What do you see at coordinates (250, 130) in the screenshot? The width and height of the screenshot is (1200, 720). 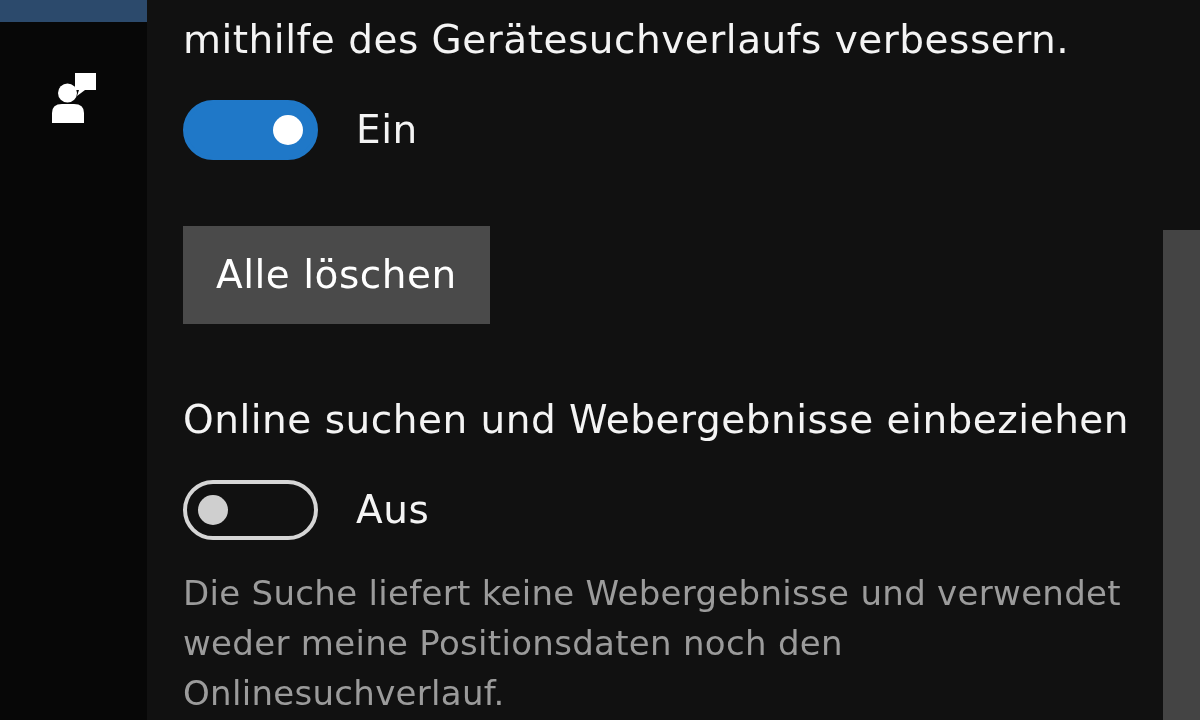 I see `toggle-switch` at bounding box center [250, 130].